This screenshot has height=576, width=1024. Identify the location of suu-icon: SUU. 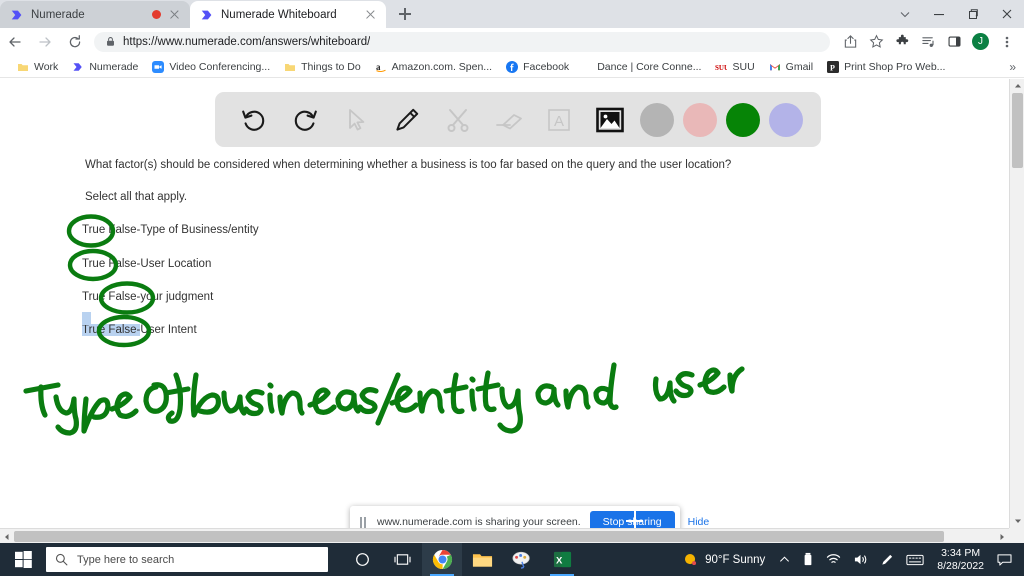
(721, 68).